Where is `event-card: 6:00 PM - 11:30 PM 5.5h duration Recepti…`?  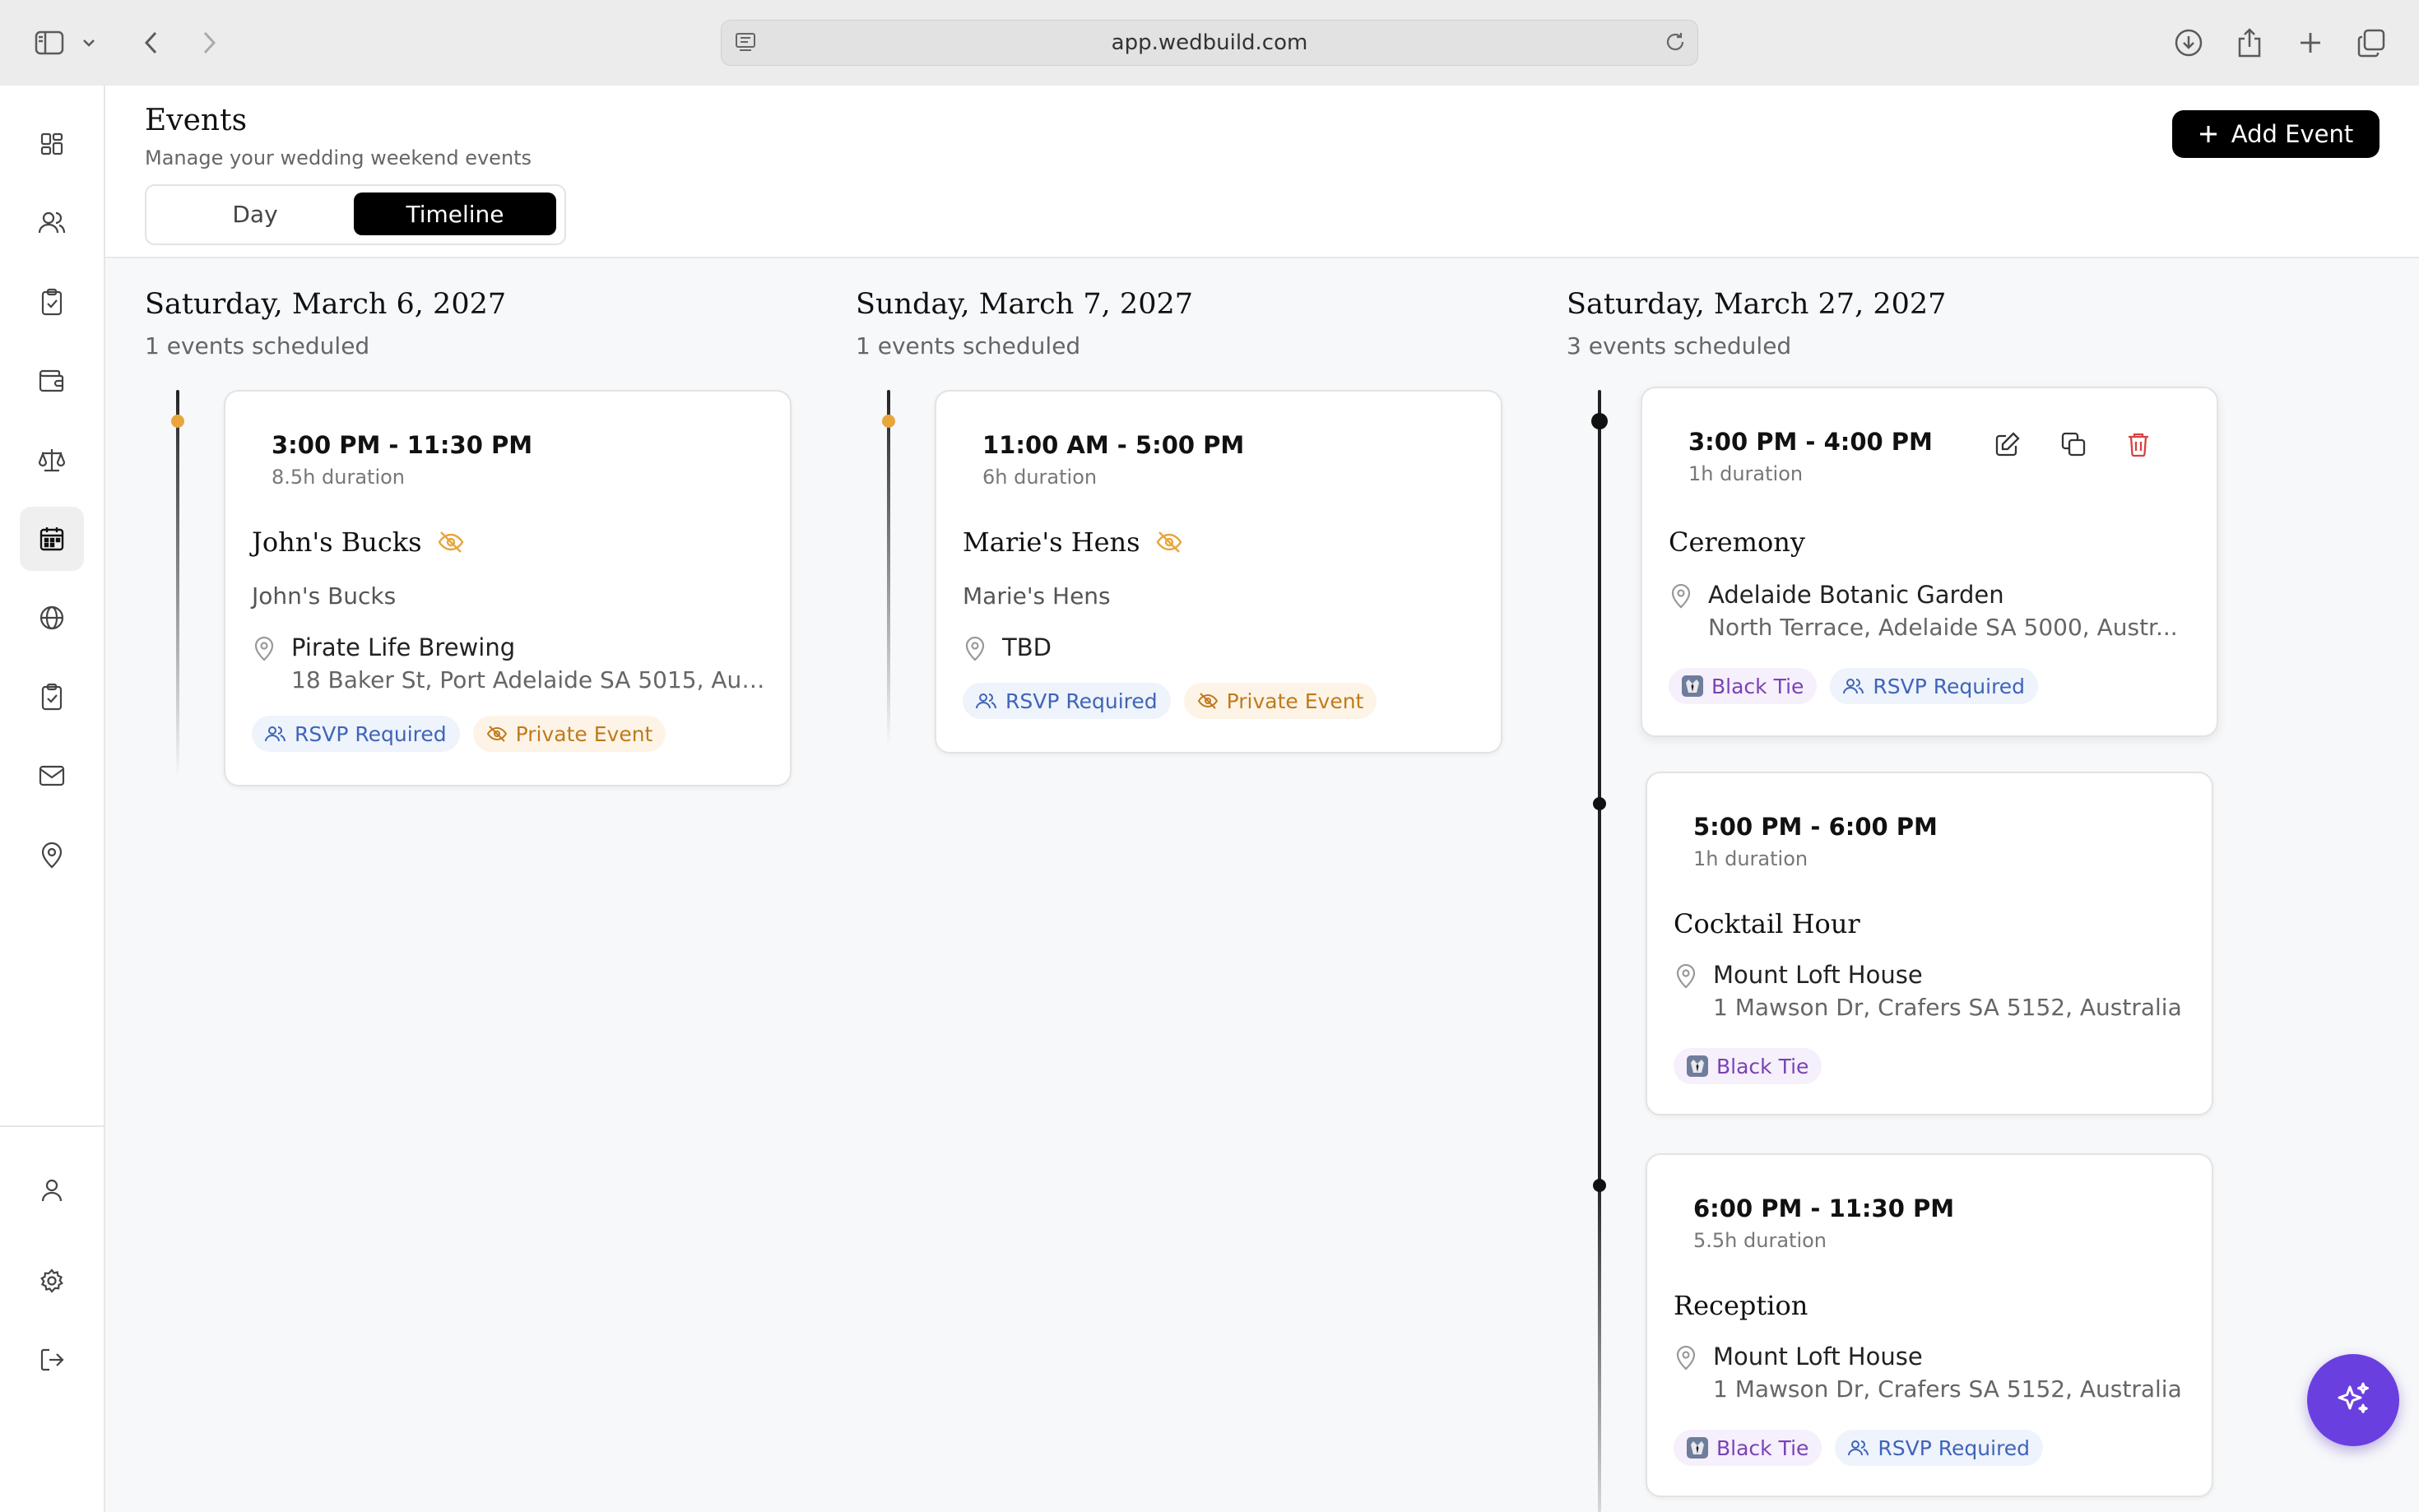 event-card: 6:00 PM - 11:30 PM 5.5h duration Recepti… is located at coordinates (1930, 1325).